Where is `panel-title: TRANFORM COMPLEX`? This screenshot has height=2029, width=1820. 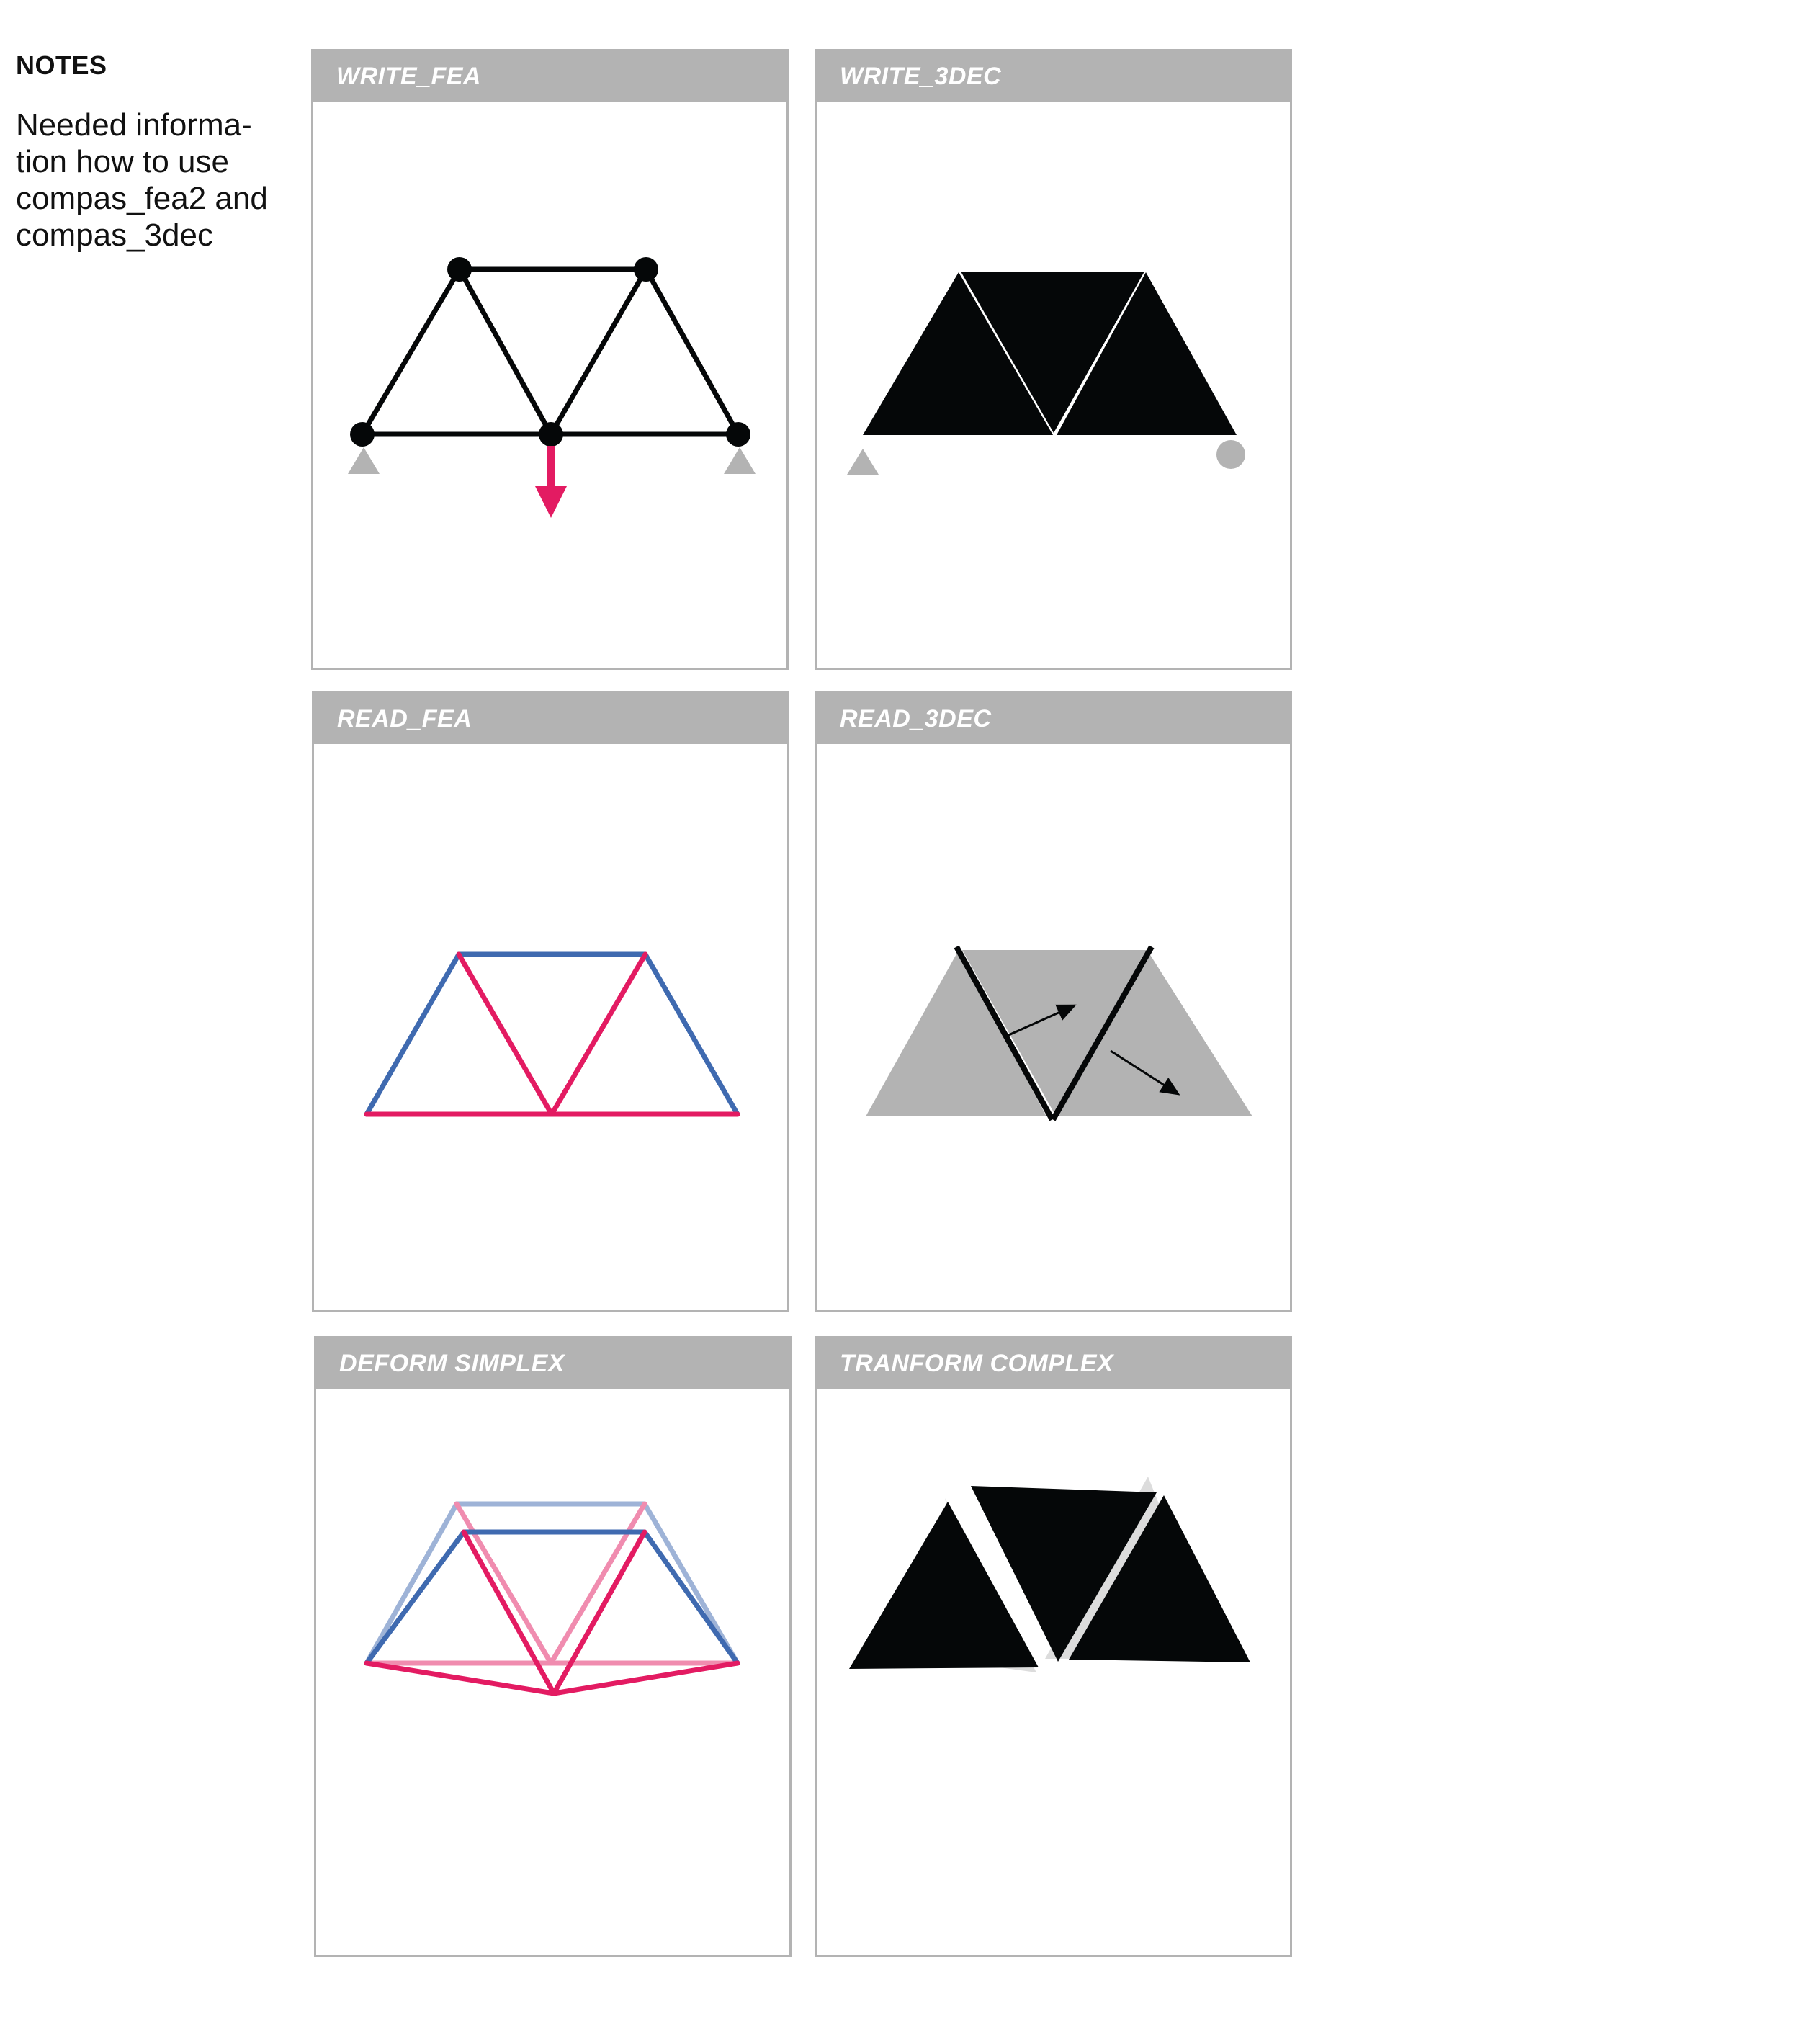 panel-title: TRANFORM COMPLEX is located at coordinates (1053, 1363).